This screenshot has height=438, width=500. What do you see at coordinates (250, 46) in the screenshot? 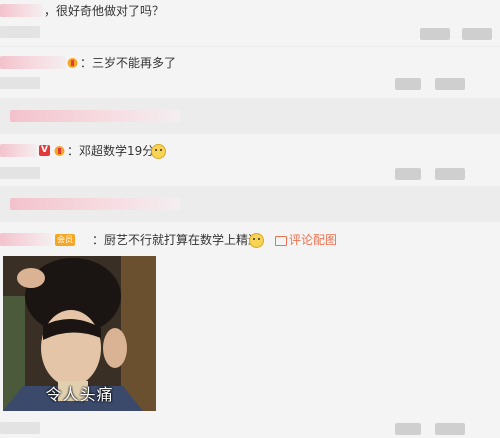
I see `divider` at bounding box center [250, 46].